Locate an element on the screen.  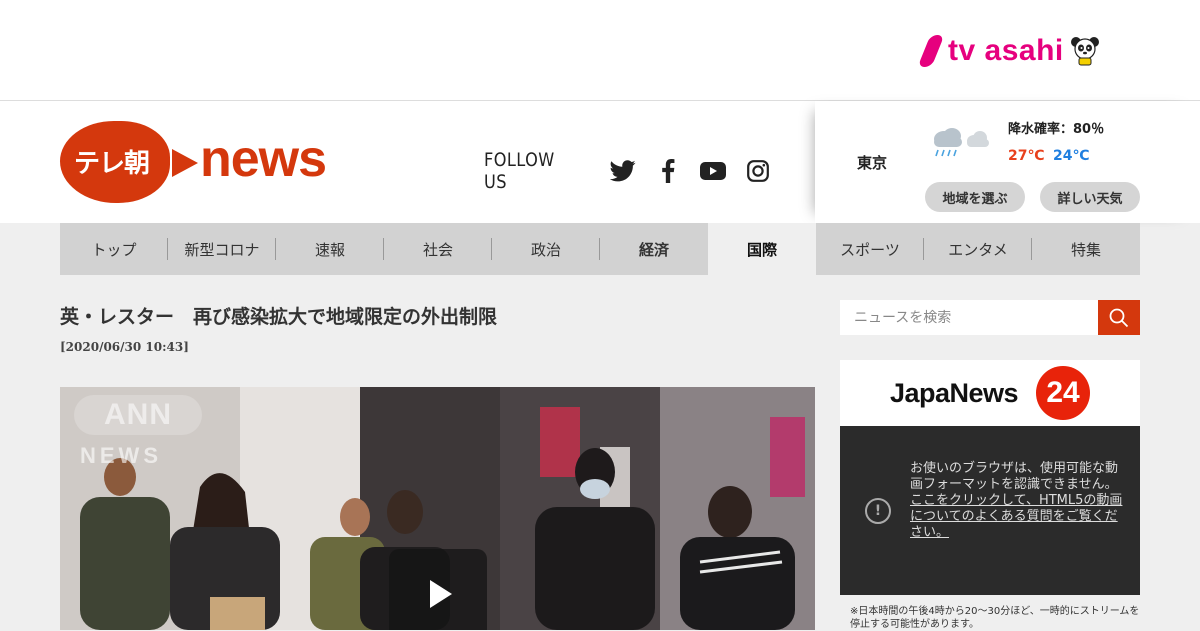
follow-us-label: FOLLOW US is located at coordinates (519, 171).